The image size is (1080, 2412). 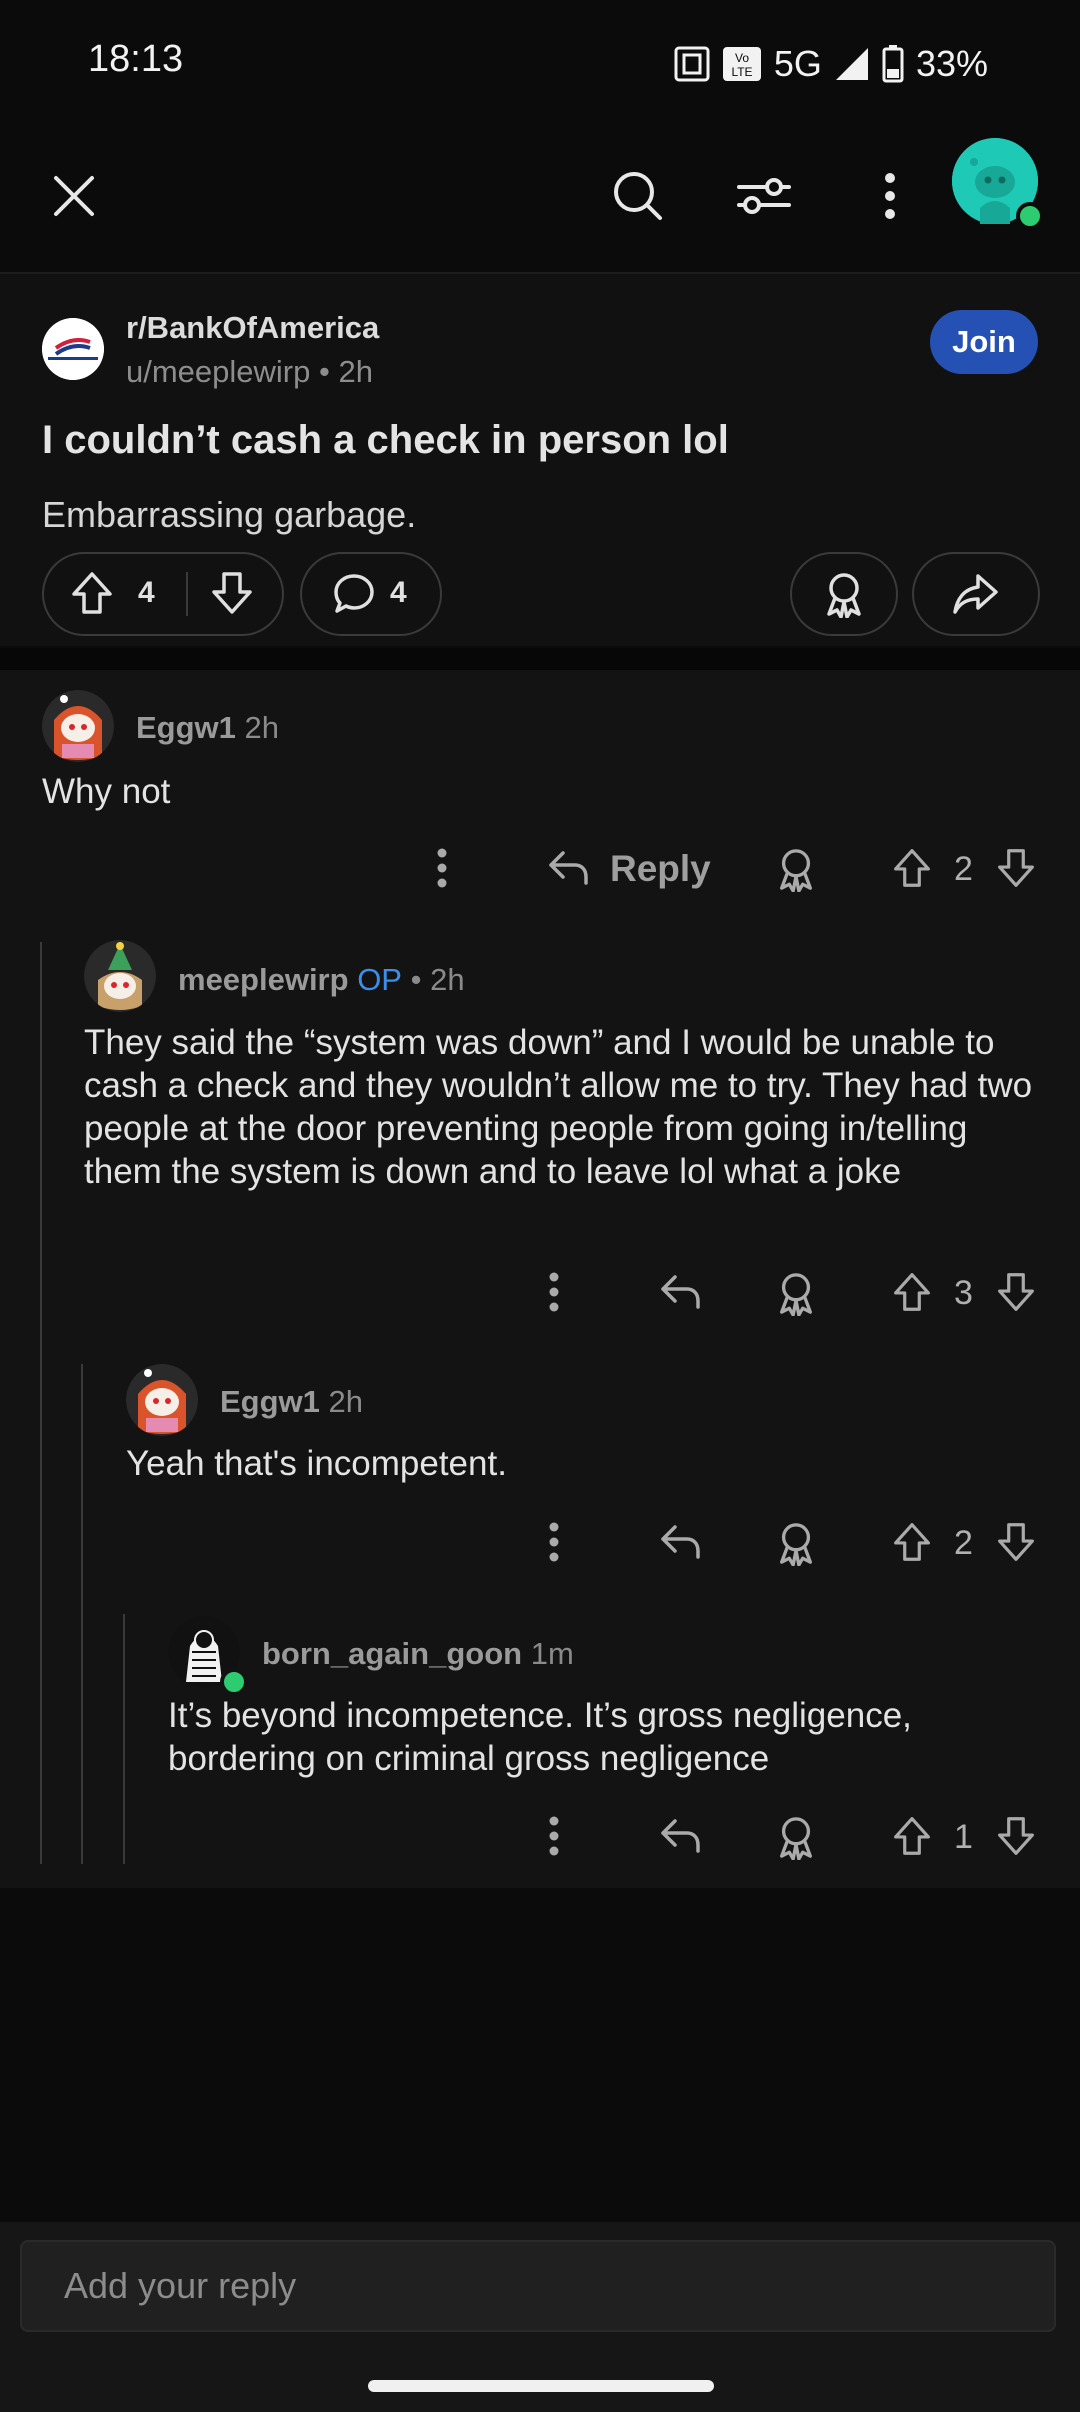 What do you see at coordinates (797, 63) in the screenshot?
I see `network-label: 5G` at bounding box center [797, 63].